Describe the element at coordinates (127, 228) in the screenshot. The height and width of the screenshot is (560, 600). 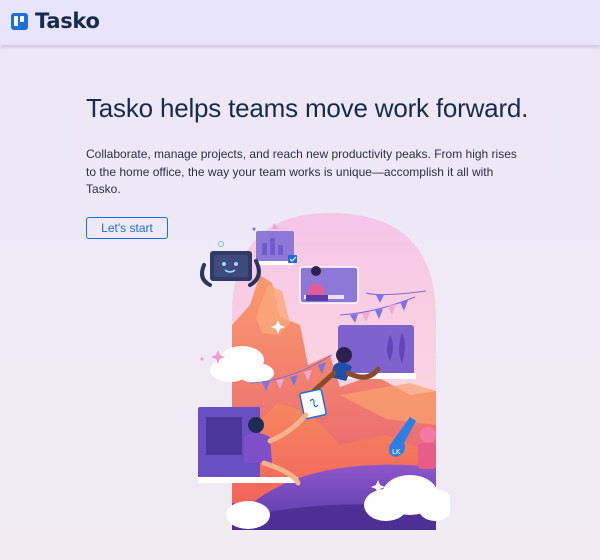
I see `lets-start-button: Let's start` at that location.